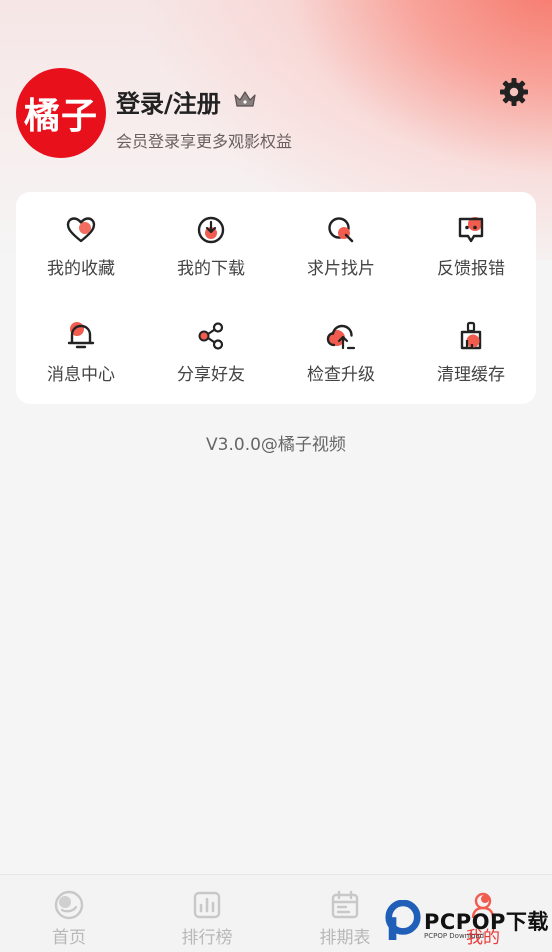 This screenshot has width=552, height=952. What do you see at coordinates (81, 254) in the screenshot?
I see `menu-item-favorites: 我的收藏` at bounding box center [81, 254].